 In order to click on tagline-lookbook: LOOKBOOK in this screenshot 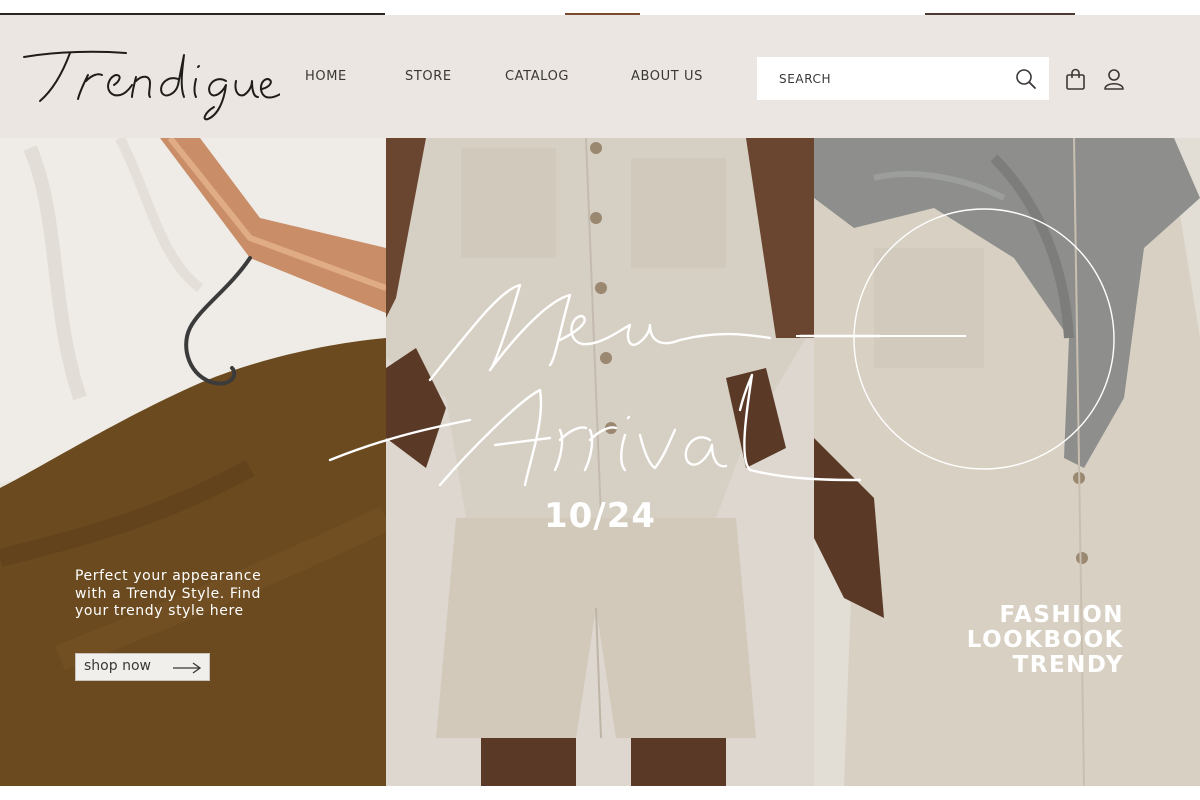, I will do `click(1045, 640)`.